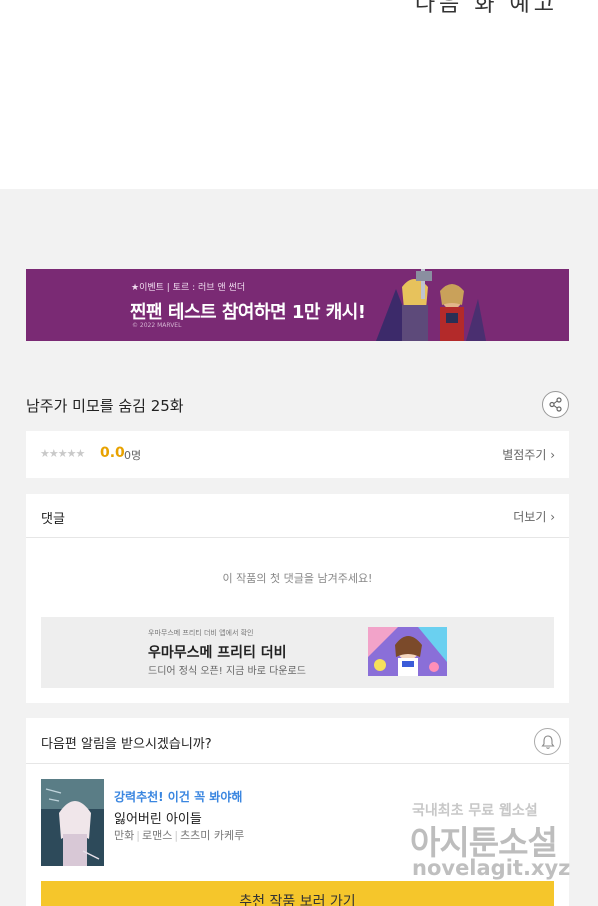 The height and width of the screenshot is (906, 598). What do you see at coordinates (297, 578) in the screenshot?
I see `empty-comment-message: 이 작품의 첫 댓글을 남겨주세요!` at bounding box center [297, 578].